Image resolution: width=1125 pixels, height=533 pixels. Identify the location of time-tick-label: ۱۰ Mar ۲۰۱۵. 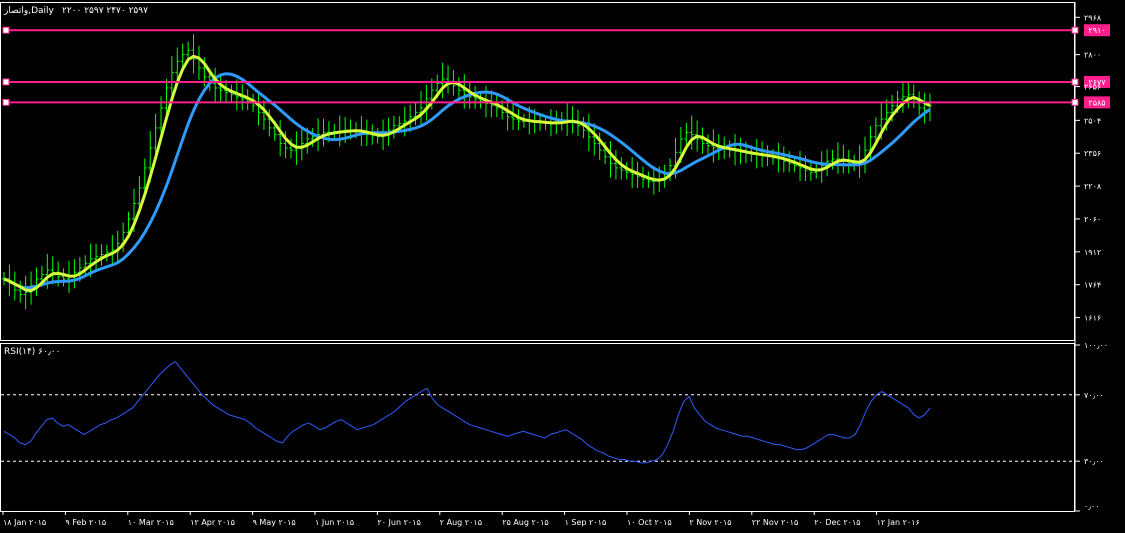
(151, 522).